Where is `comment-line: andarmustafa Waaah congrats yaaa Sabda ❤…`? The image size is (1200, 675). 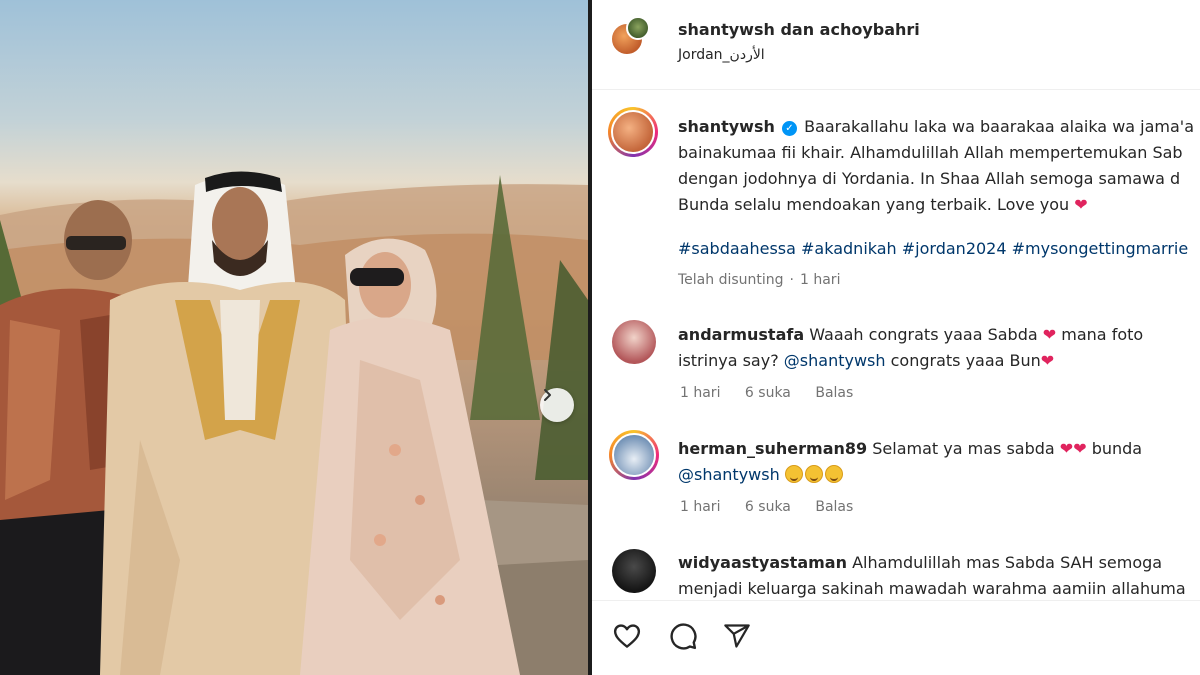 comment-line: andarmustafa Waaah congrats yaaa Sabda ❤… is located at coordinates (910, 335).